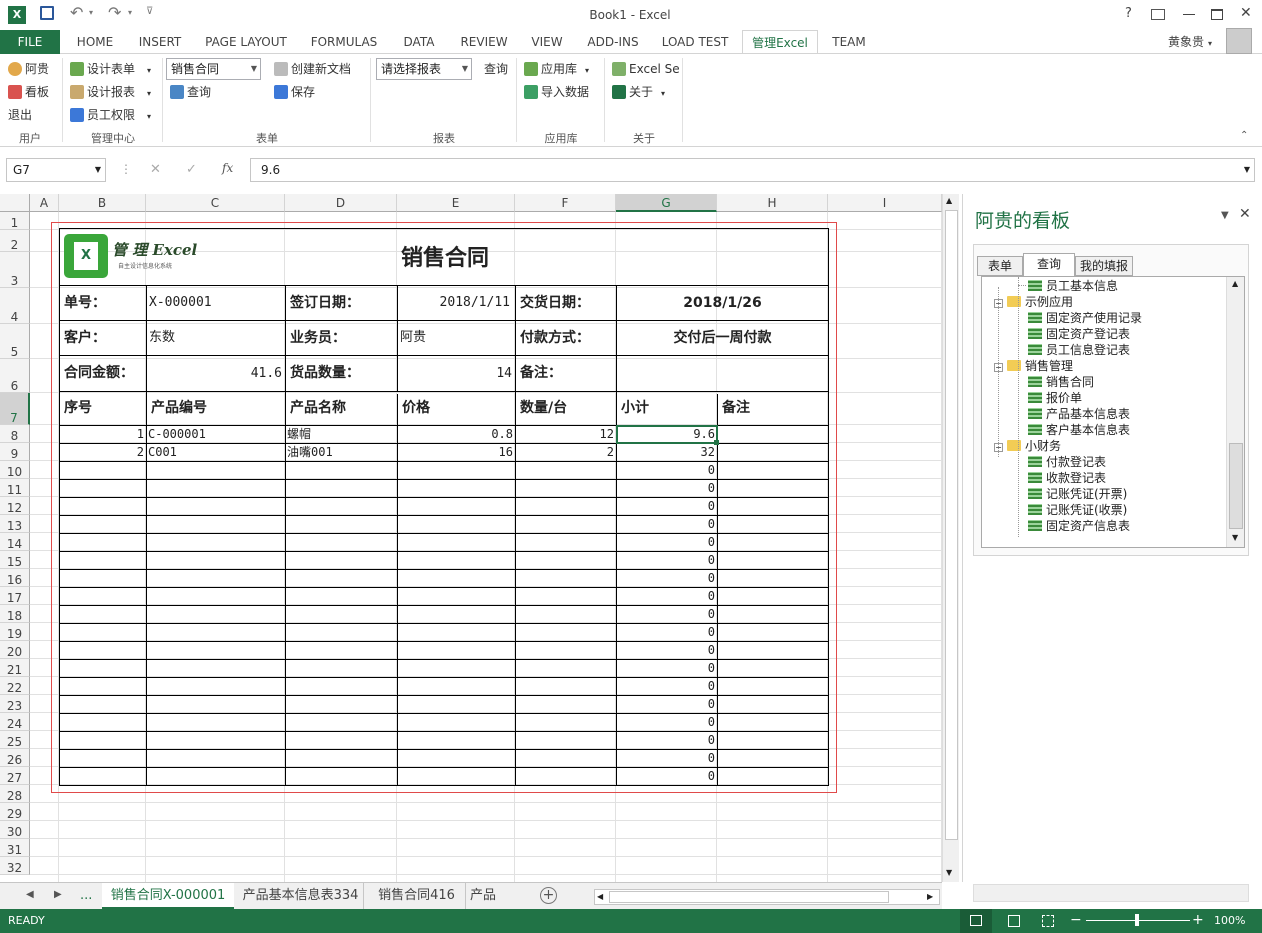  Describe the element at coordinates (1198, 920) in the screenshot. I see `zoom-in-icon: +` at that location.